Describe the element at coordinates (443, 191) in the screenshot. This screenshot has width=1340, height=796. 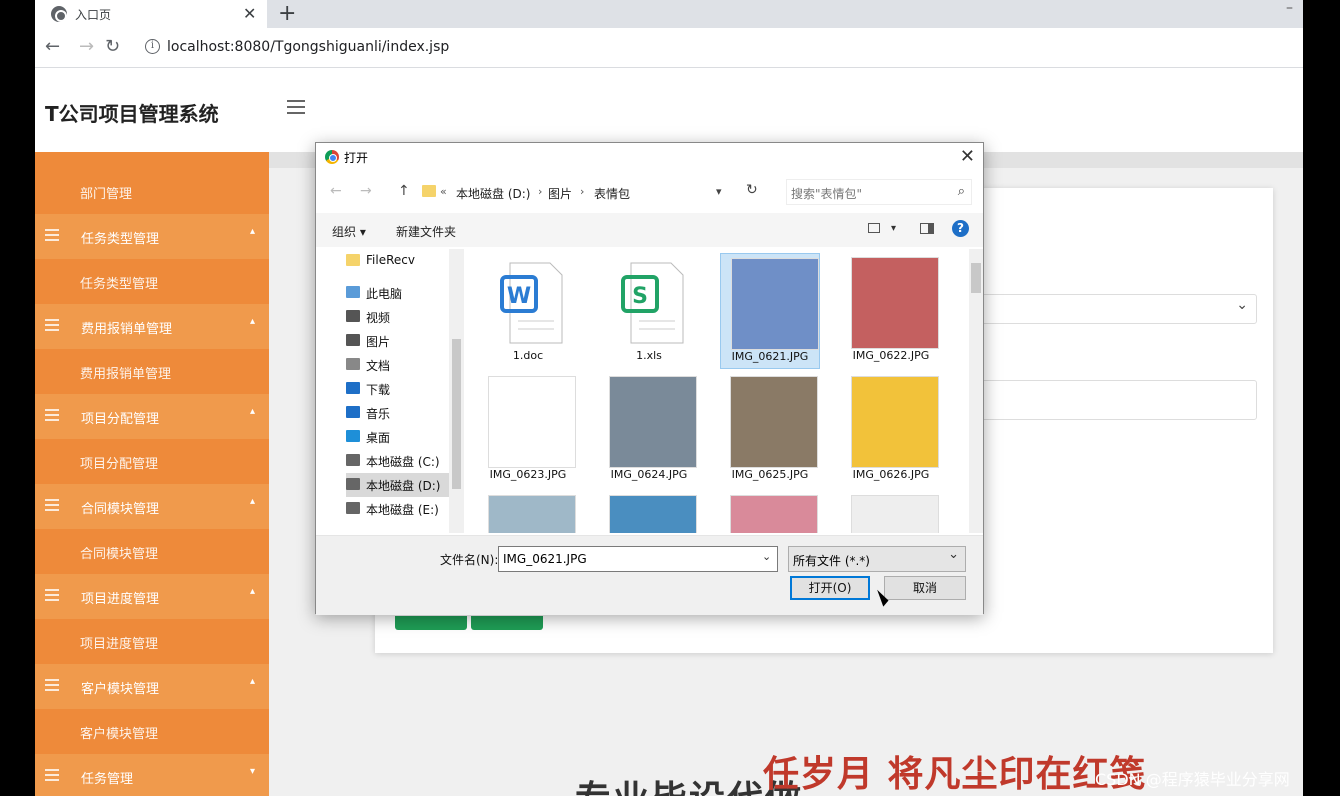
I see `breadcrumb-overflow: «` at that location.